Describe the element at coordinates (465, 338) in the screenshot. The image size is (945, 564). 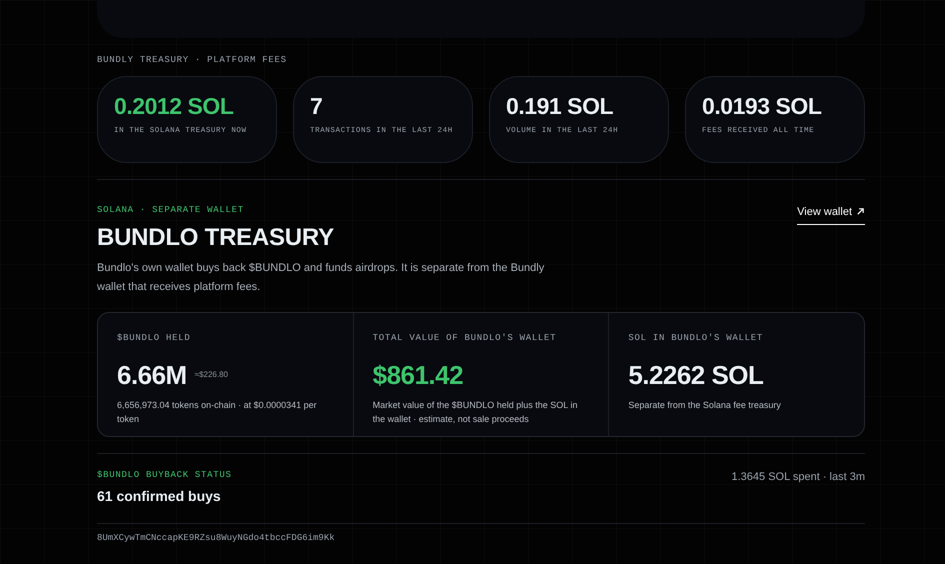
I see `stat-label: TOTAL VALUE OF BUNDLO'S WALLET` at that location.